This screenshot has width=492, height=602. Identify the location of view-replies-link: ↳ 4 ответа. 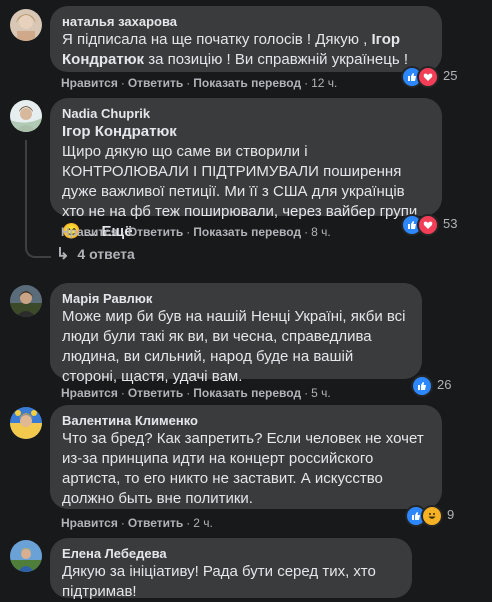
(95, 254).